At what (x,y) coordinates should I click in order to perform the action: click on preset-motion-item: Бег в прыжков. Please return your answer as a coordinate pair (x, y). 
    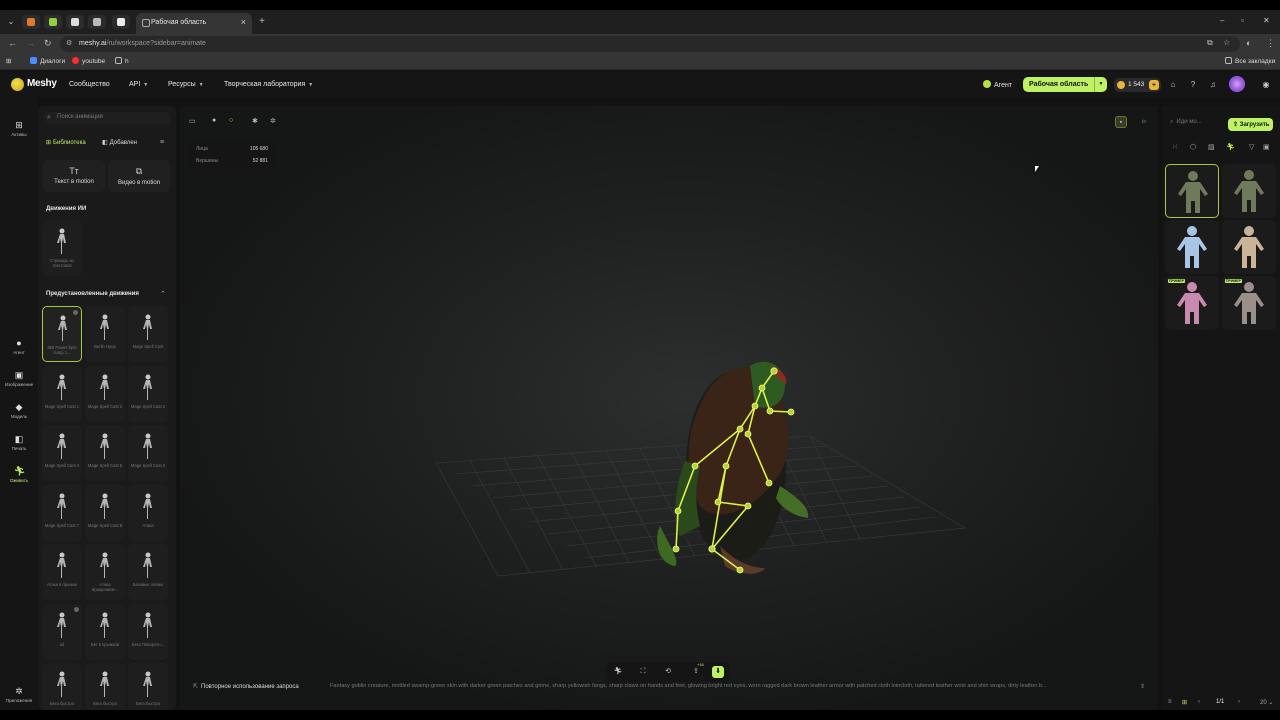
    Looking at the image, I should click on (105, 632).